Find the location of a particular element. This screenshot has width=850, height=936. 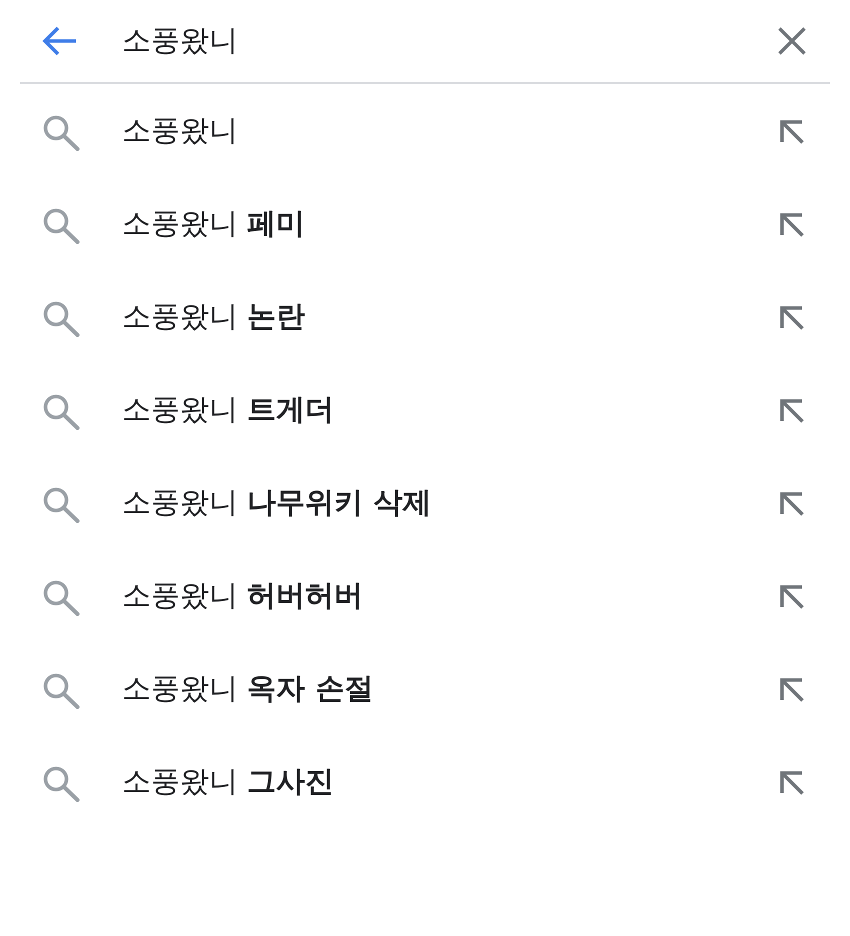

suggestion-text: 소풍왔니 is located at coordinates (450, 130).